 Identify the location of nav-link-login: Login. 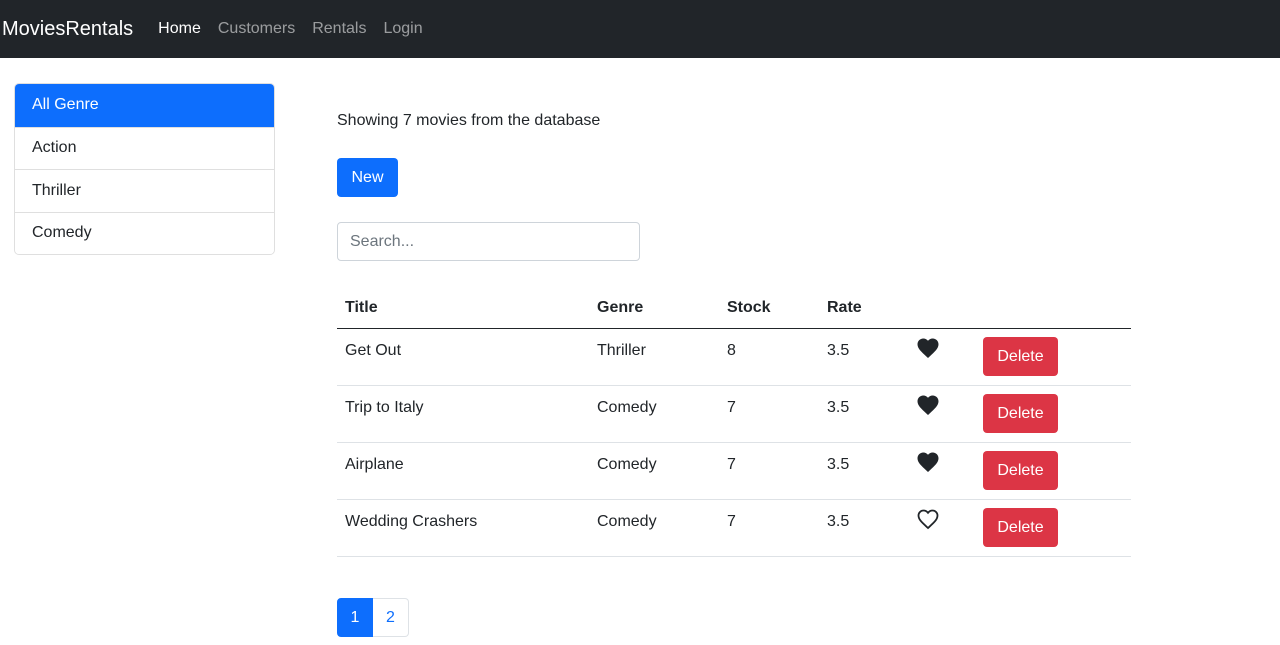
(402, 29).